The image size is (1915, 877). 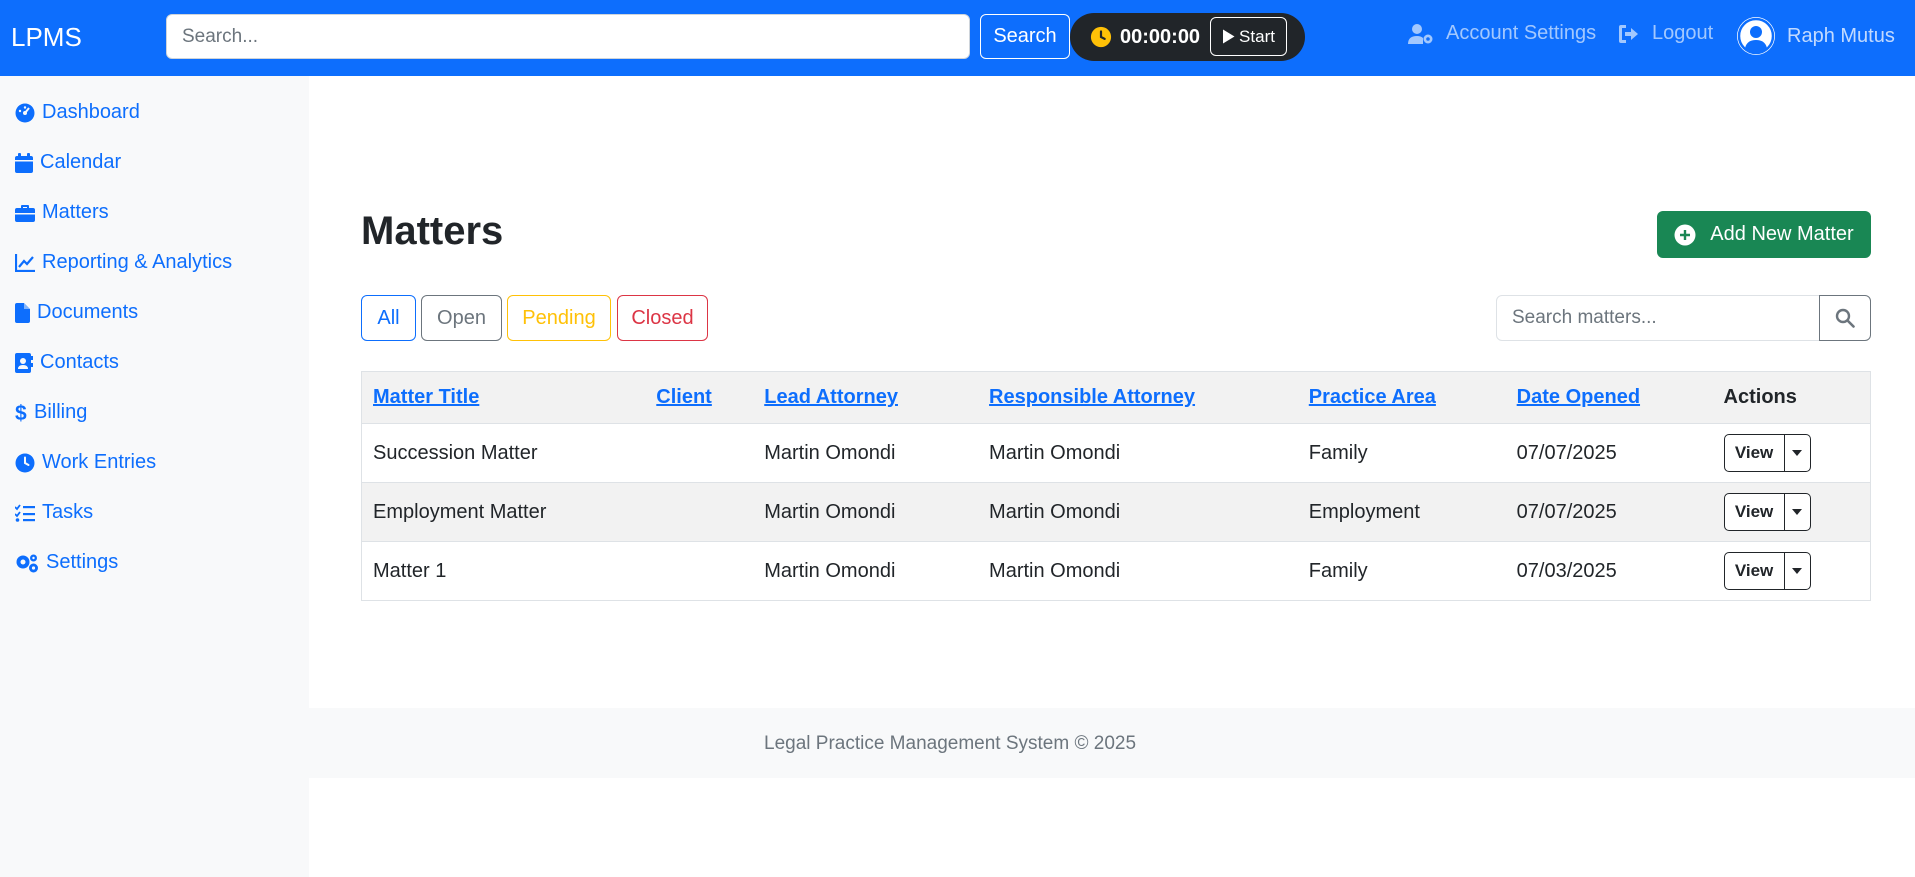 What do you see at coordinates (1816, 36) in the screenshot?
I see `user-menu: Raph Mutus` at bounding box center [1816, 36].